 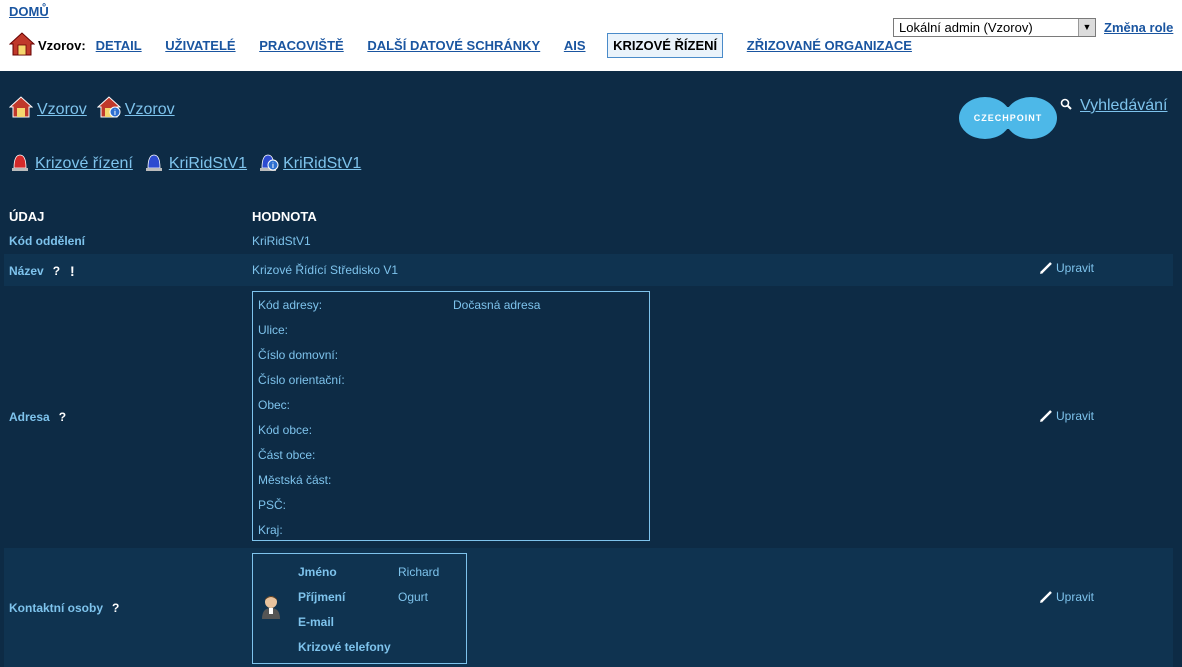 I want to click on siren-info-icon: i, so click(x=268, y=163).